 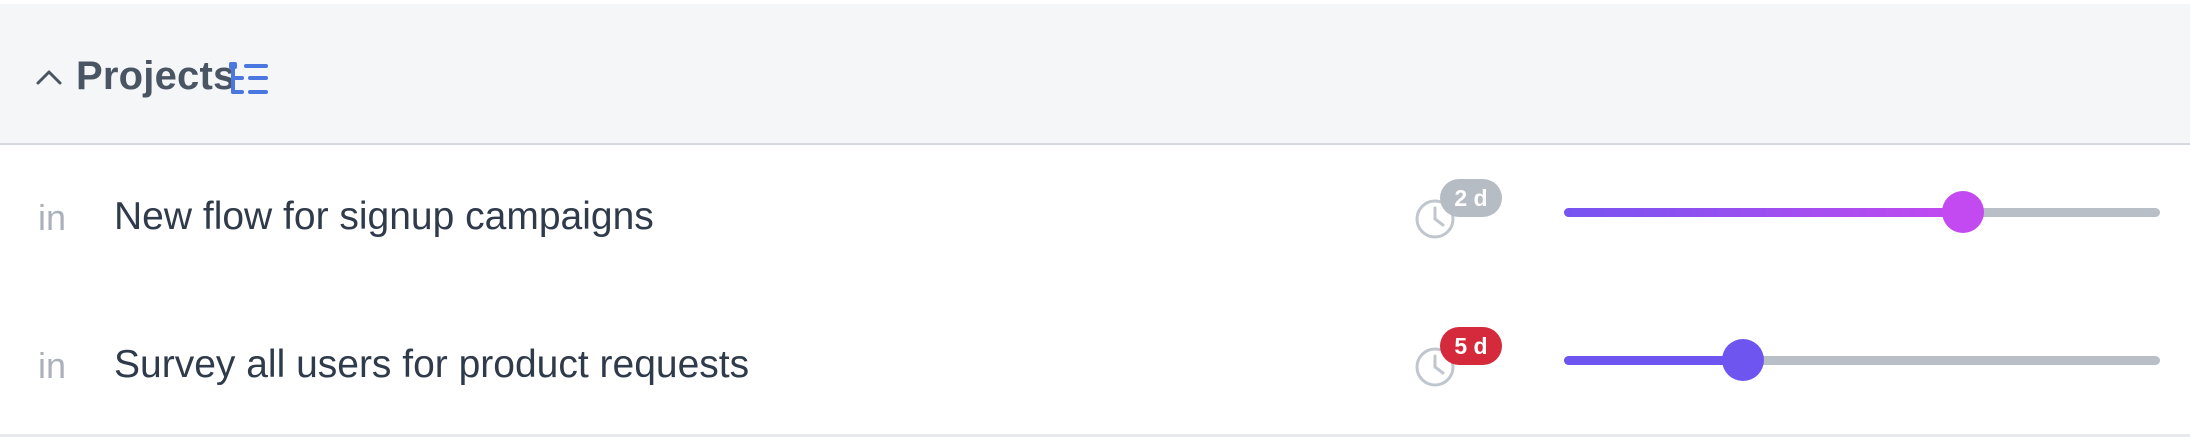 I want to click on chevron-up-icon, so click(x=49, y=77).